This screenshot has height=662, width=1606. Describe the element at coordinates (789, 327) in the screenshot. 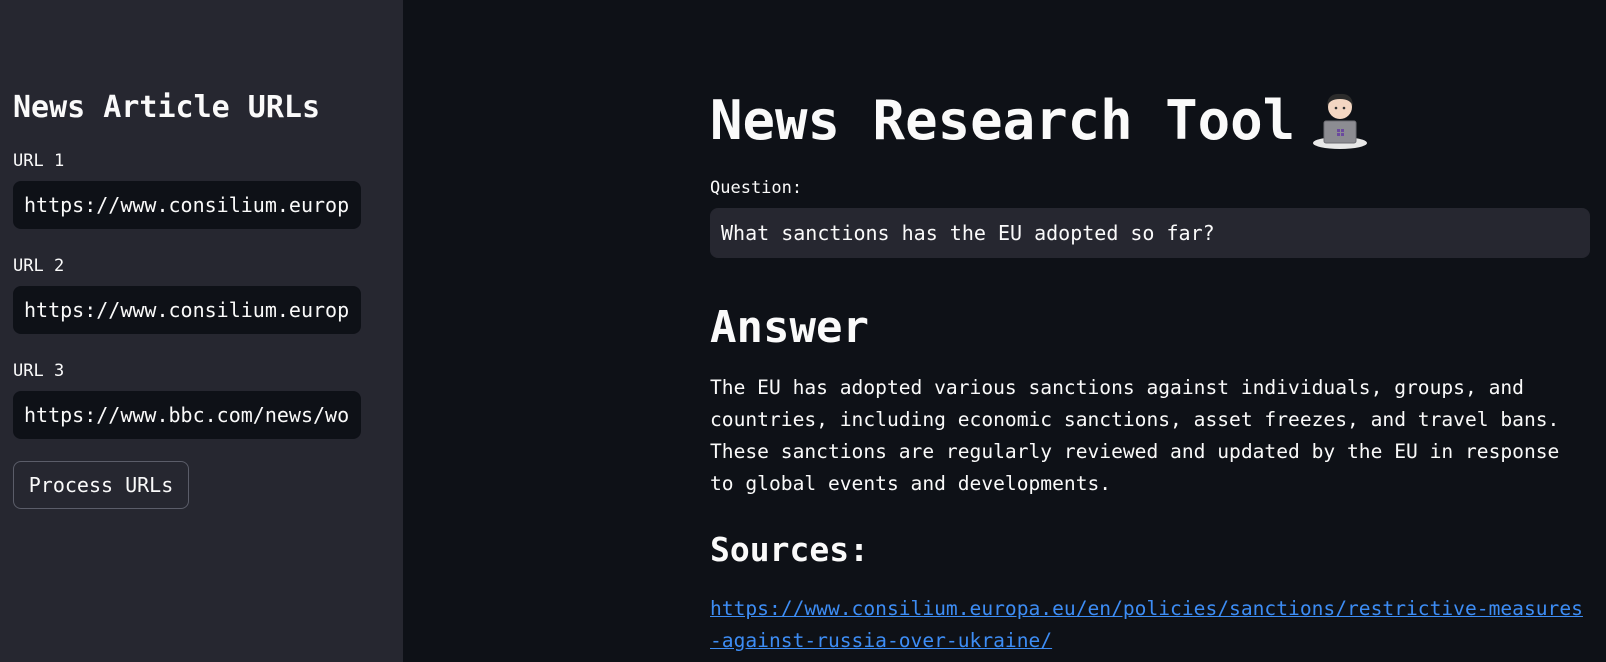

I see `answer-heading: Answer` at that location.